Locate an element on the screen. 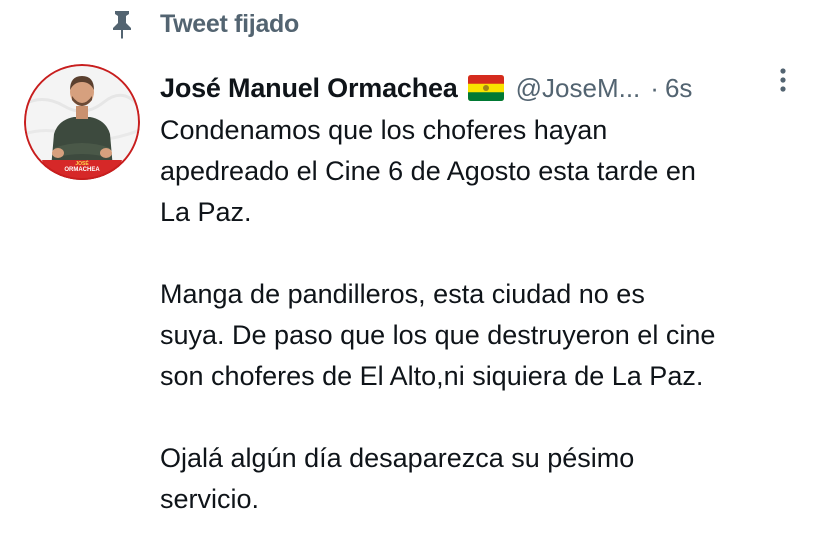 Image resolution: width=825 pixels, height=540 pixels. tweet-timestamp: 6s is located at coordinates (678, 88).